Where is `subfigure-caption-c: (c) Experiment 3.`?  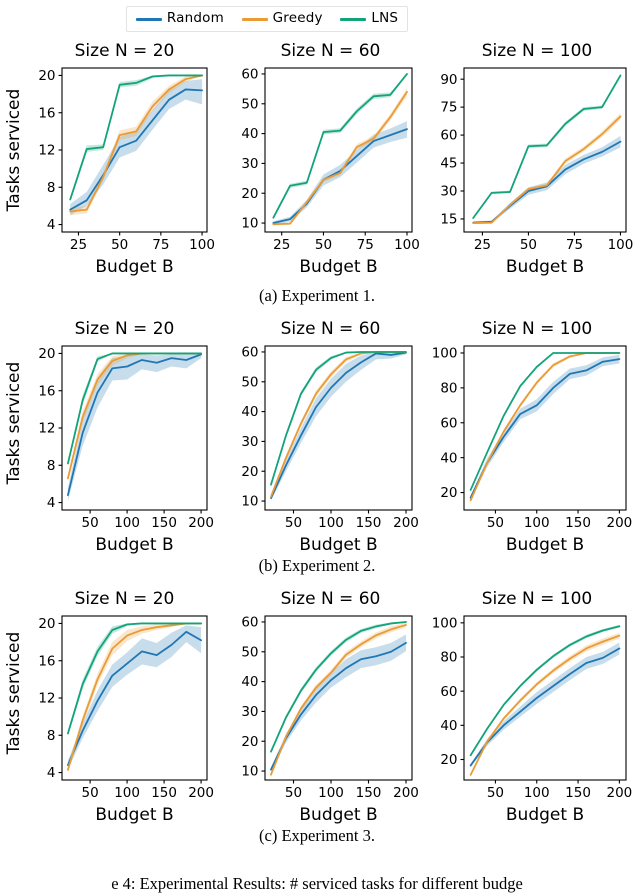 subfigure-caption-c: (c) Experiment 3. is located at coordinates (317, 835).